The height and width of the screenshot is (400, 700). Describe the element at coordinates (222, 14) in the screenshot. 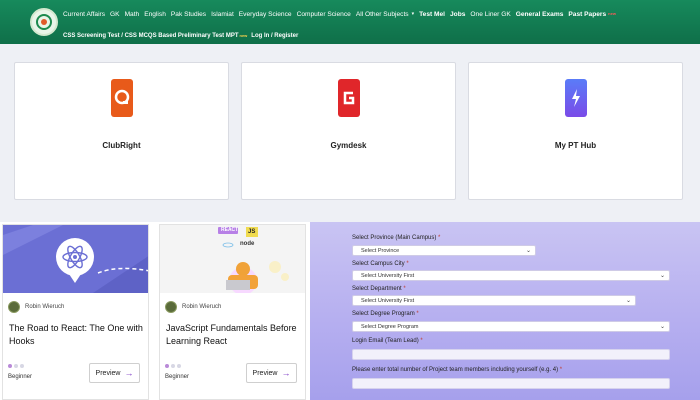

I see `nav-islamiat: Islamiat` at that location.